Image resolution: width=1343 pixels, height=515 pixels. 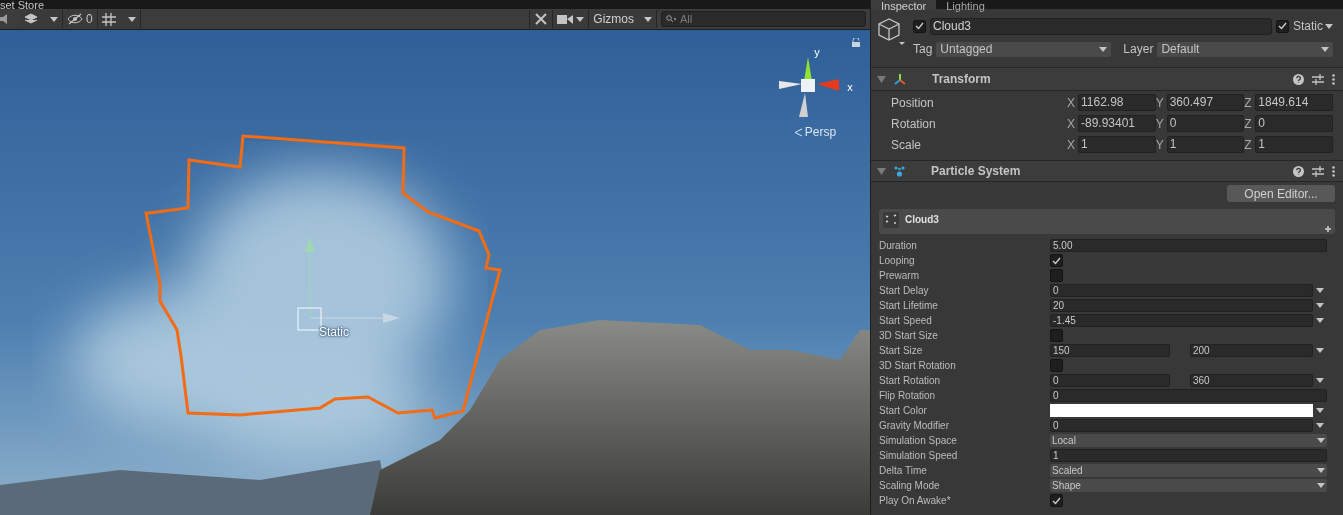 I want to click on name-field: Cloud3, so click(x=1101, y=26).